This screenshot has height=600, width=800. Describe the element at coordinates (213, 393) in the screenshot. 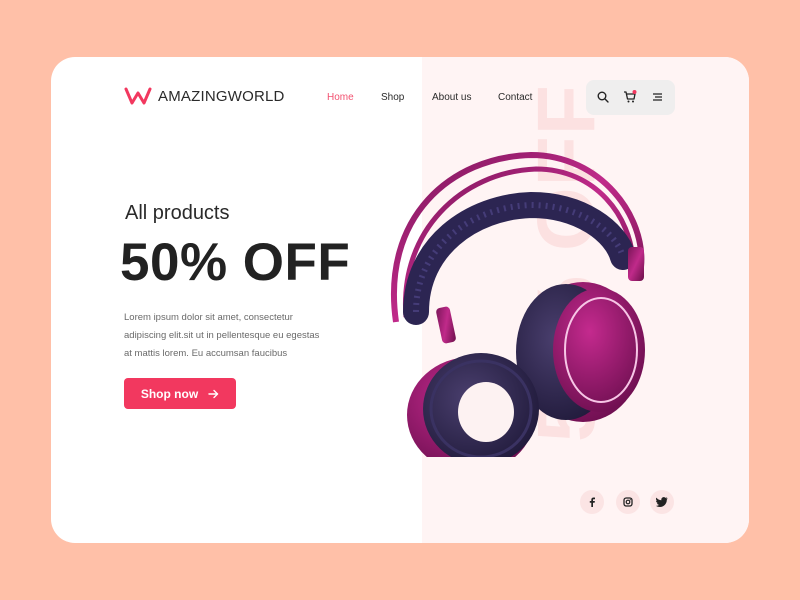

I see `arrow-right-icon` at that location.